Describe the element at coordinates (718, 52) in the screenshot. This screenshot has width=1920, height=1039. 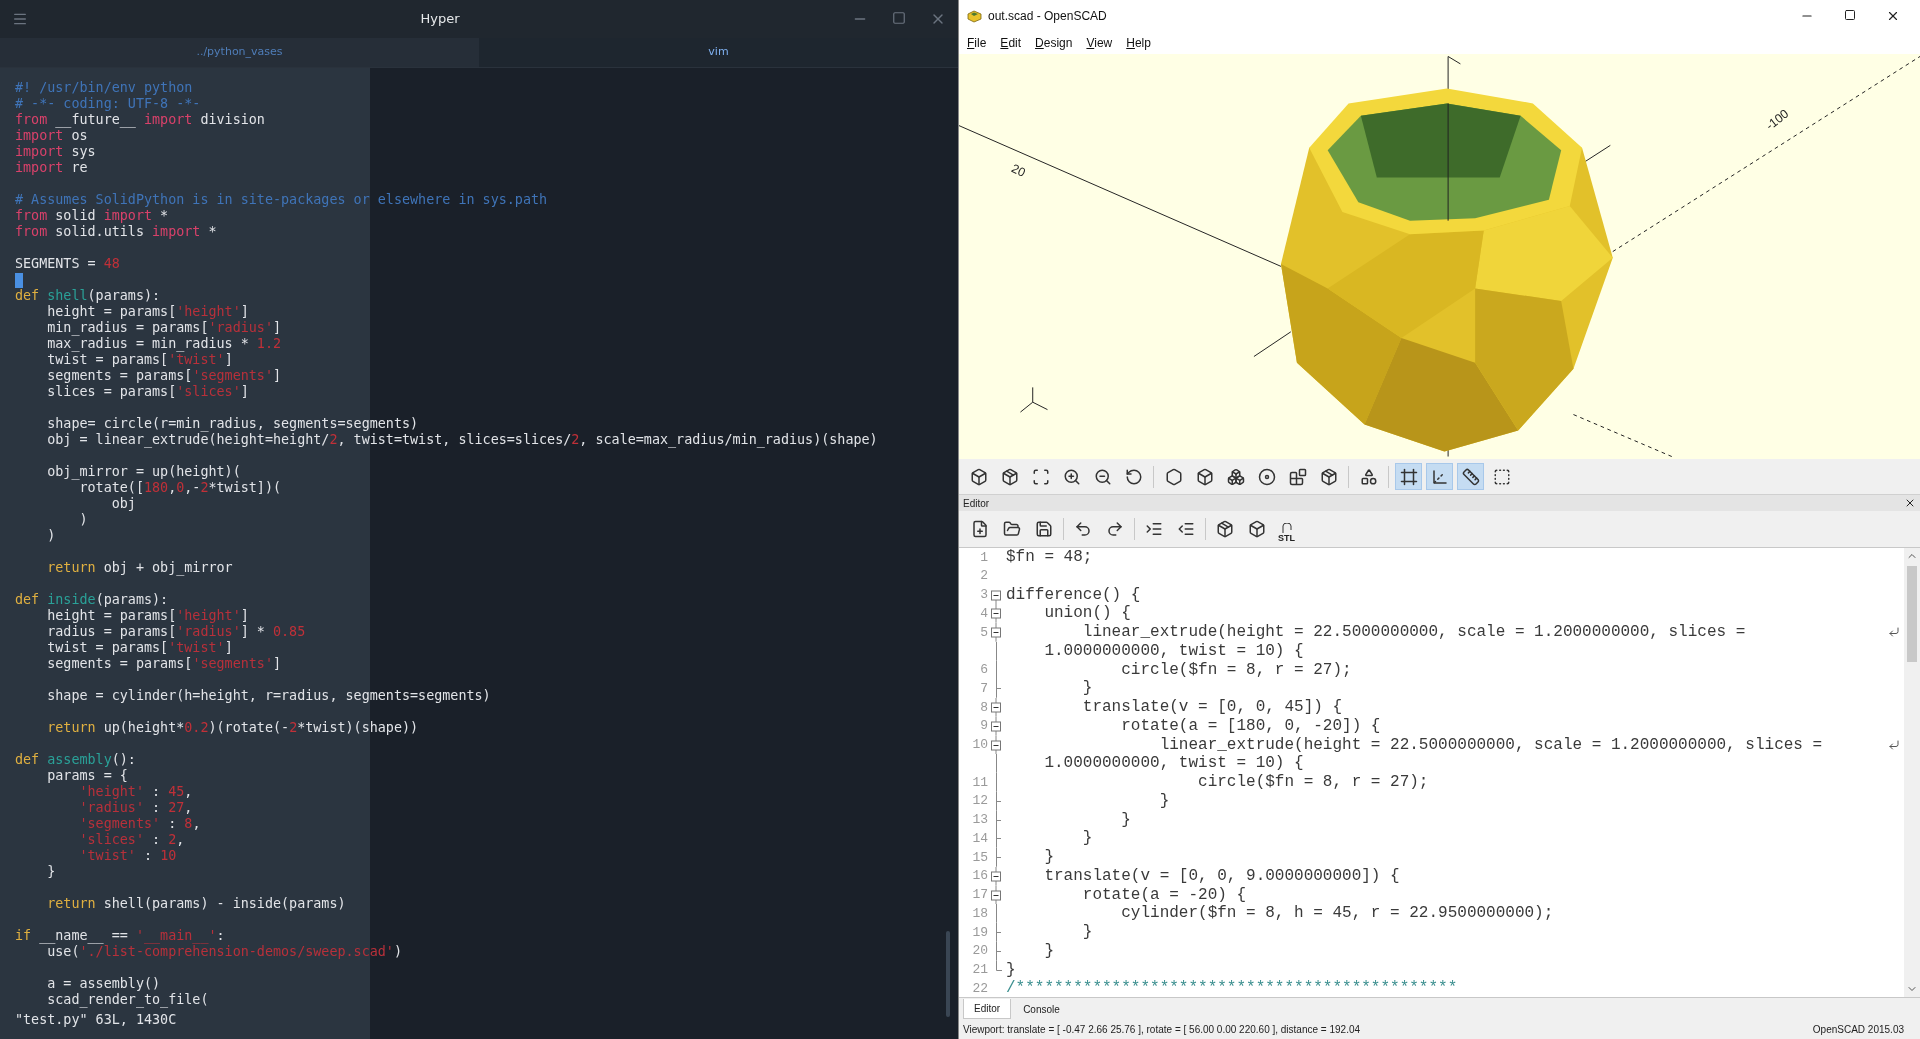
I see `terminal-tab: vim` at that location.